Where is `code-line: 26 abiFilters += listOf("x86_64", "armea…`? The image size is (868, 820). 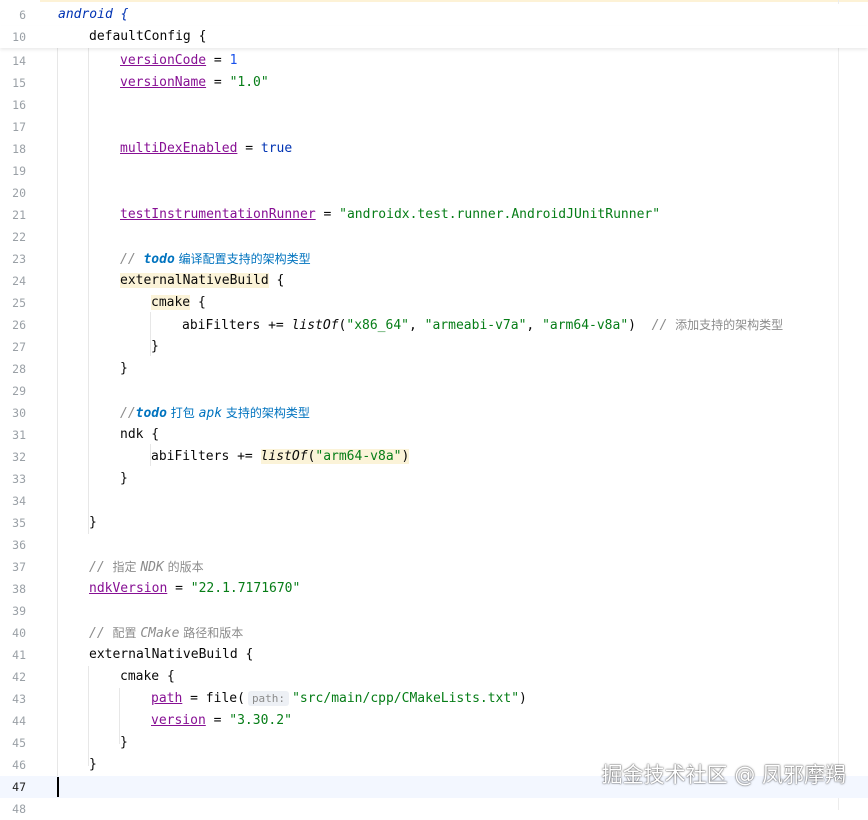 code-line: 26 abiFilters += listOf("x86_64", "armea… is located at coordinates (434, 325).